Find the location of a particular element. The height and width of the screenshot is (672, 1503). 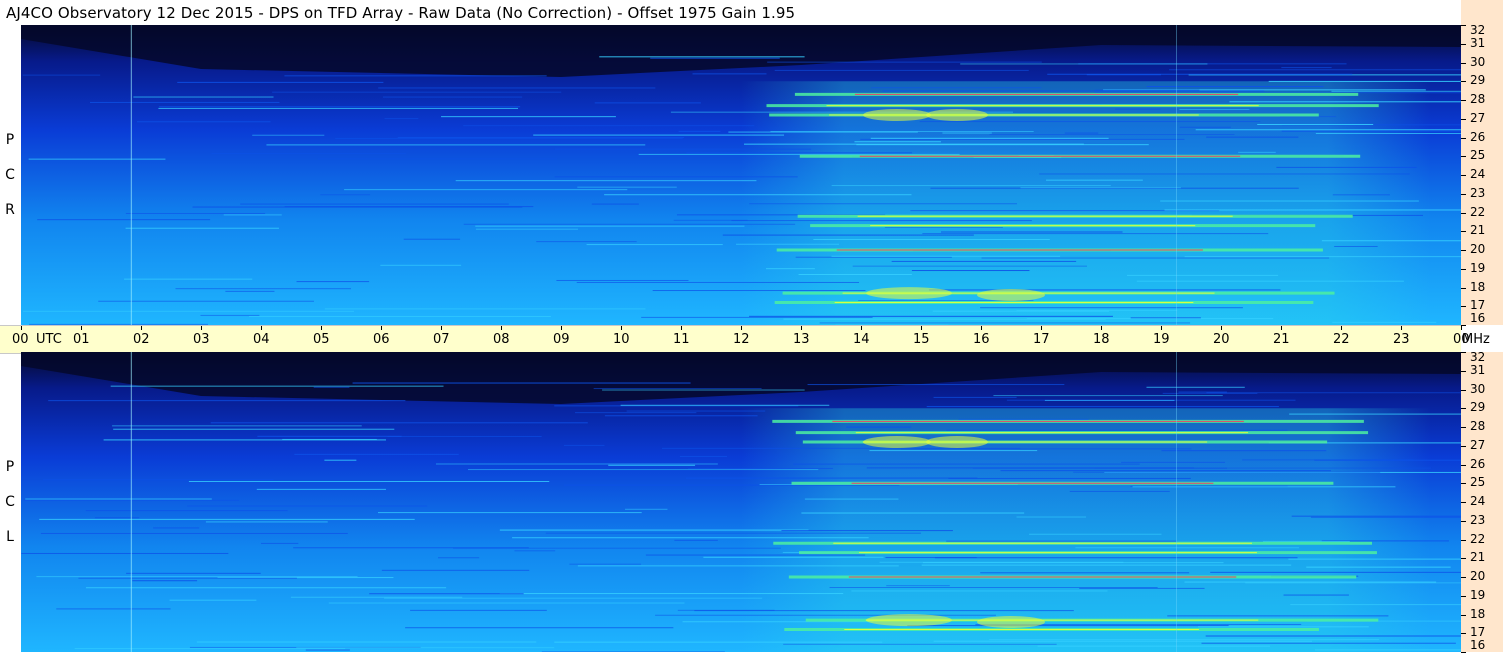

time-tick-label: 22 is located at coordinates (1341, 339).